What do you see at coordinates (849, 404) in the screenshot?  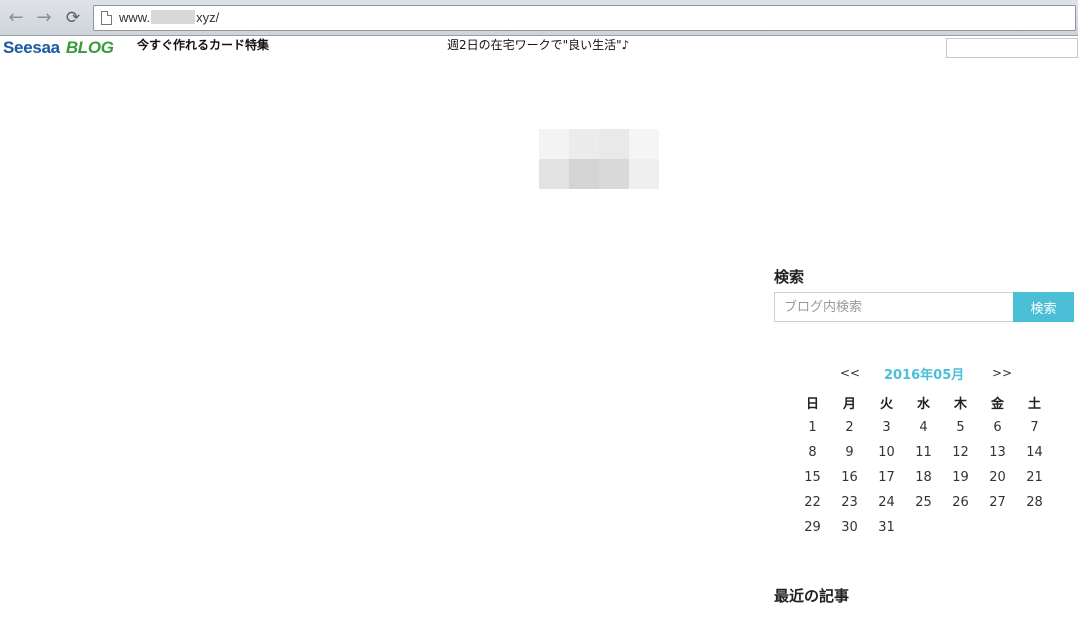 I see `weekday-mon: 月` at bounding box center [849, 404].